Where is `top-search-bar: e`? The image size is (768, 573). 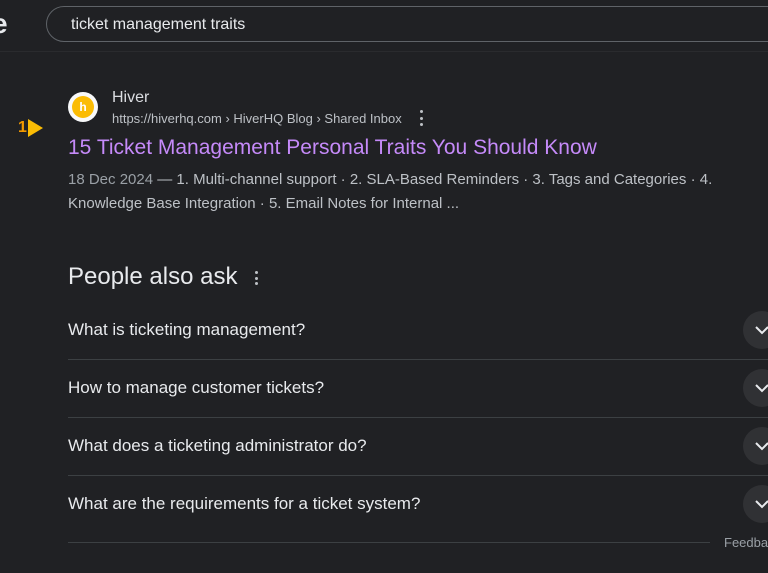 top-search-bar: e is located at coordinates (384, 26).